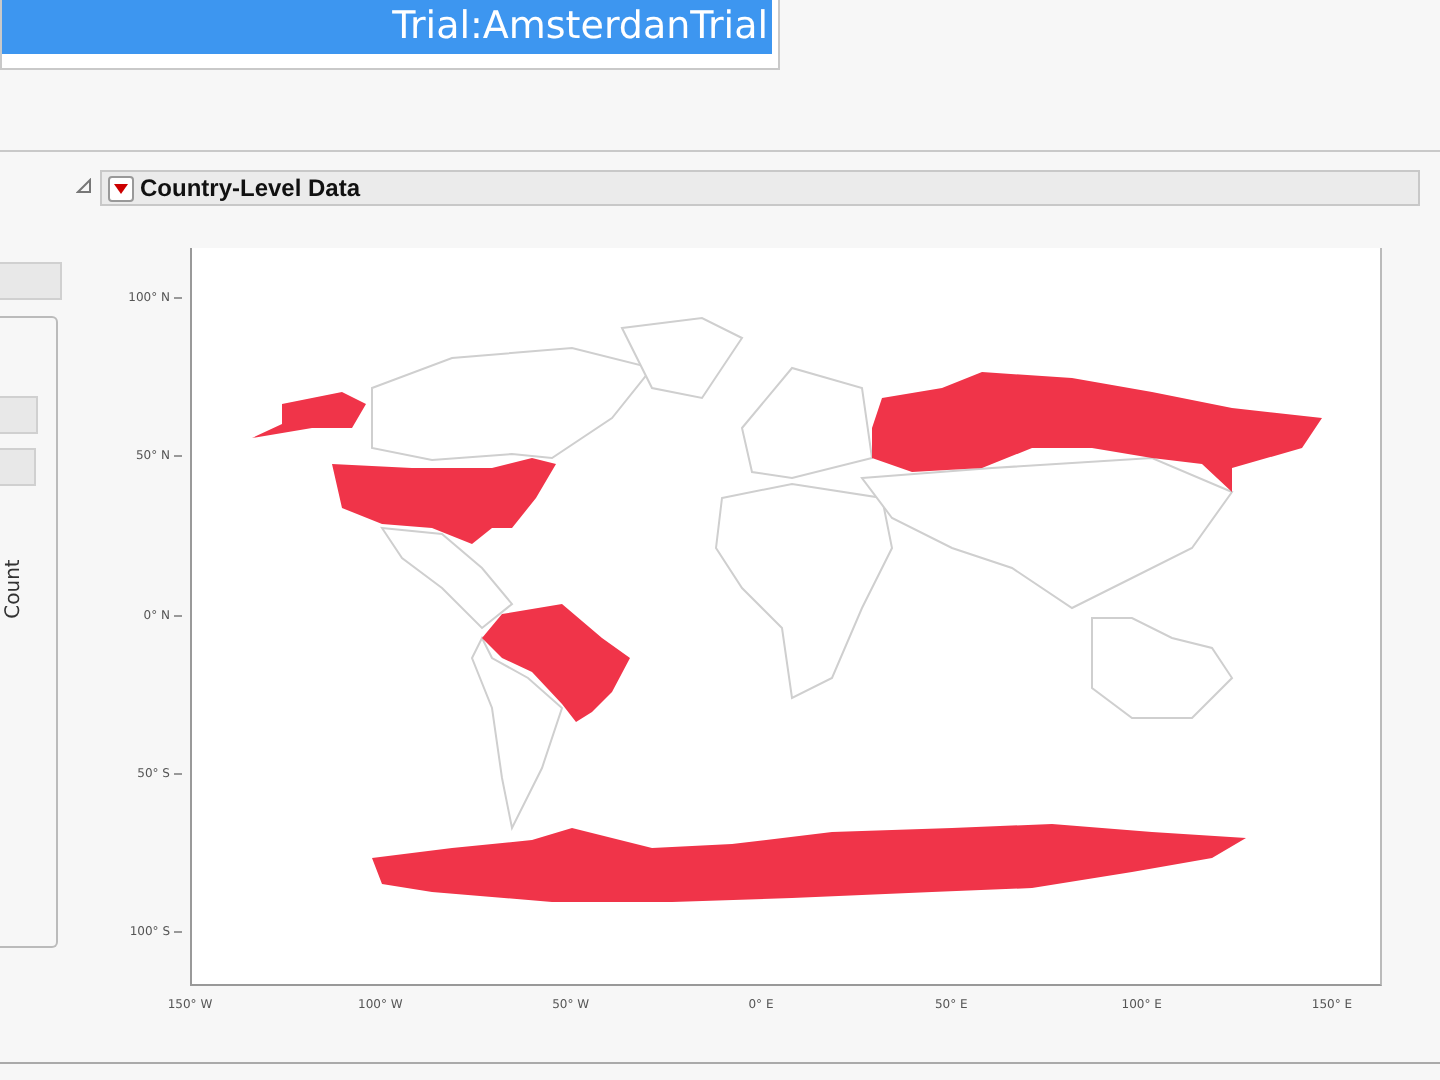 The height and width of the screenshot is (1080, 1440). What do you see at coordinates (250, 188) in the screenshot?
I see `panel-title: Country-Level Data` at bounding box center [250, 188].